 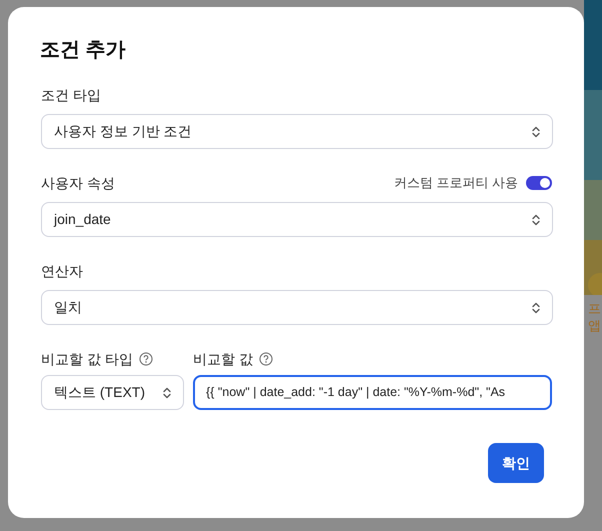 What do you see at coordinates (112, 392) in the screenshot?
I see `select-field: 텍스트 (TEXT)` at bounding box center [112, 392].